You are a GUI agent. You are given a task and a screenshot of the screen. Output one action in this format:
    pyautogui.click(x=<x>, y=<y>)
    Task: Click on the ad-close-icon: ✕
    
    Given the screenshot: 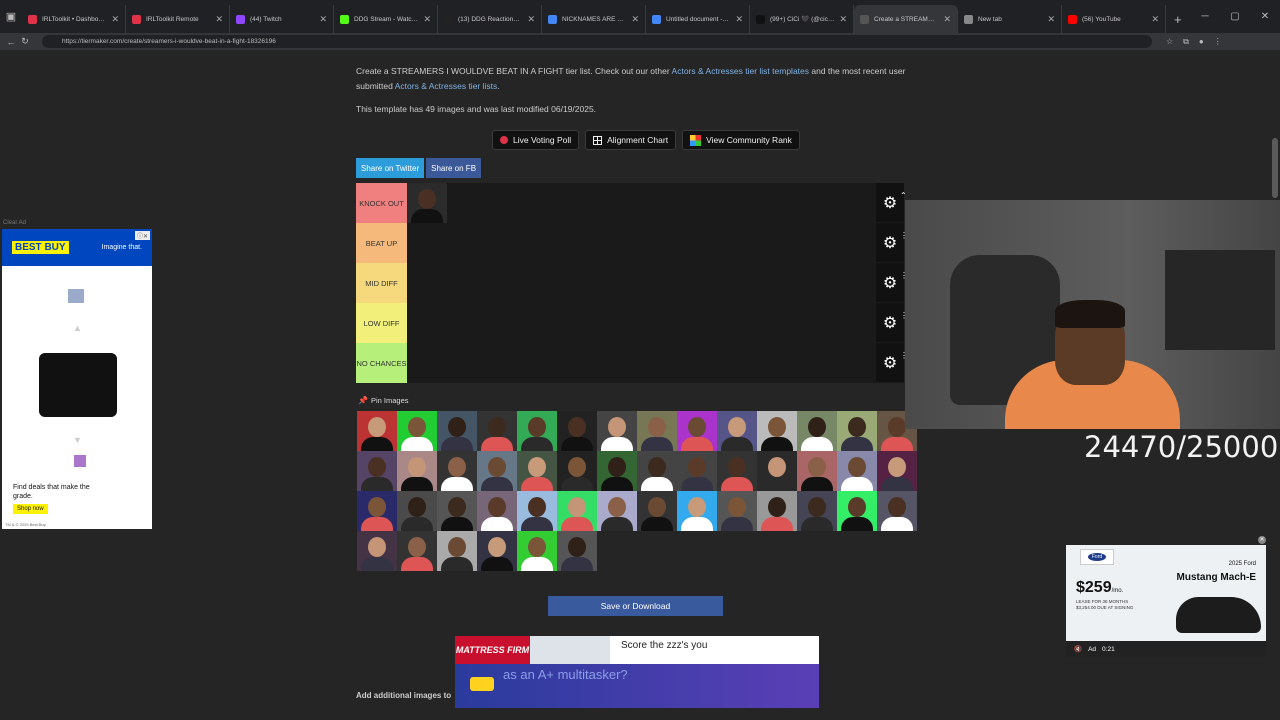 What is the action you would take?
    pyautogui.click(x=1262, y=540)
    